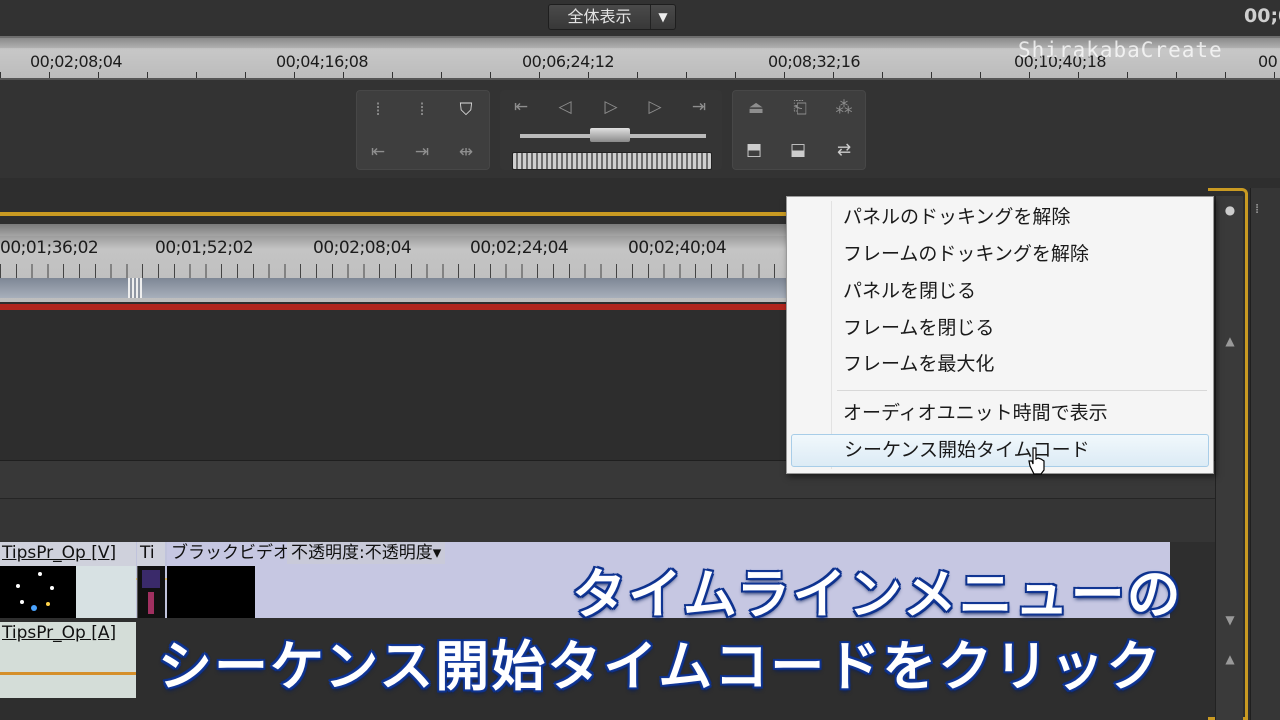 Image resolution: width=1280 pixels, height=720 pixels. Describe the element at coordinates (565, 107) in the screenshot. I see `step-back-icon: ◁` at that location.